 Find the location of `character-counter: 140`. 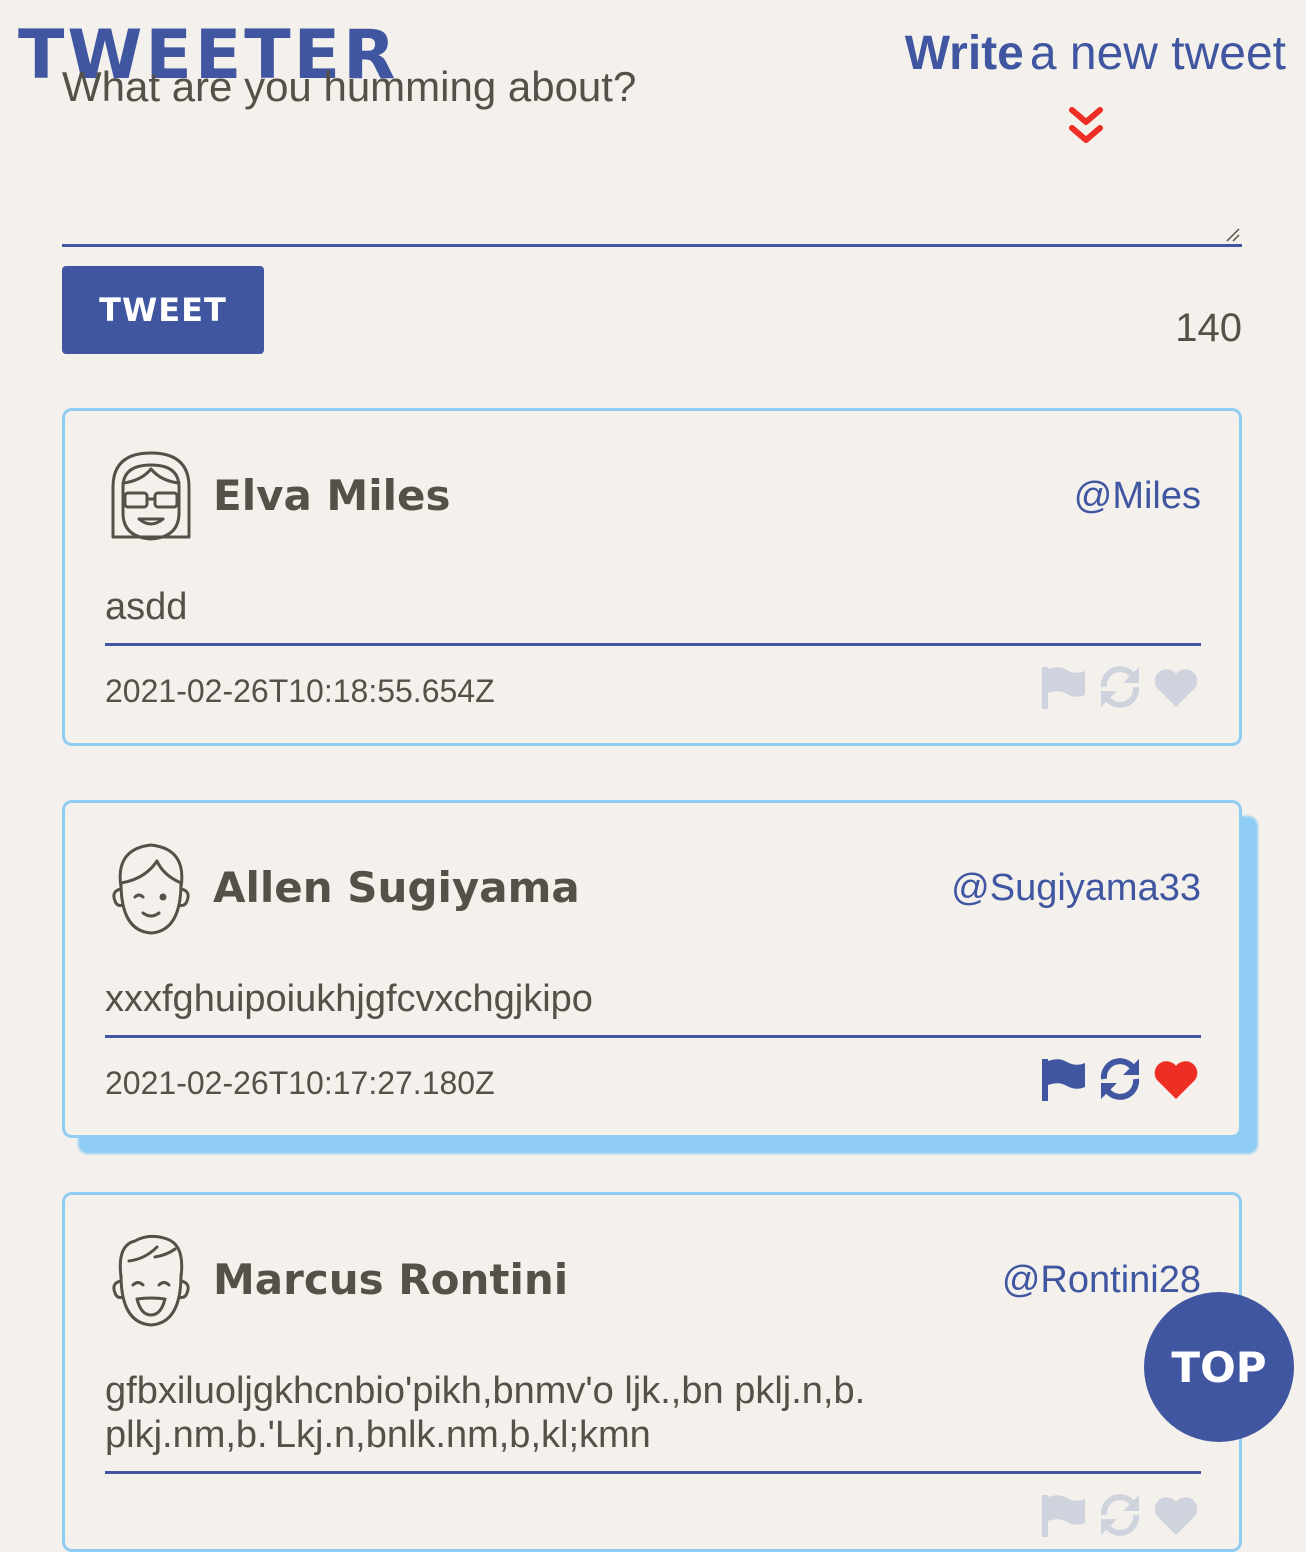

character-counter: 140 is located at coordinates (1208, 328).